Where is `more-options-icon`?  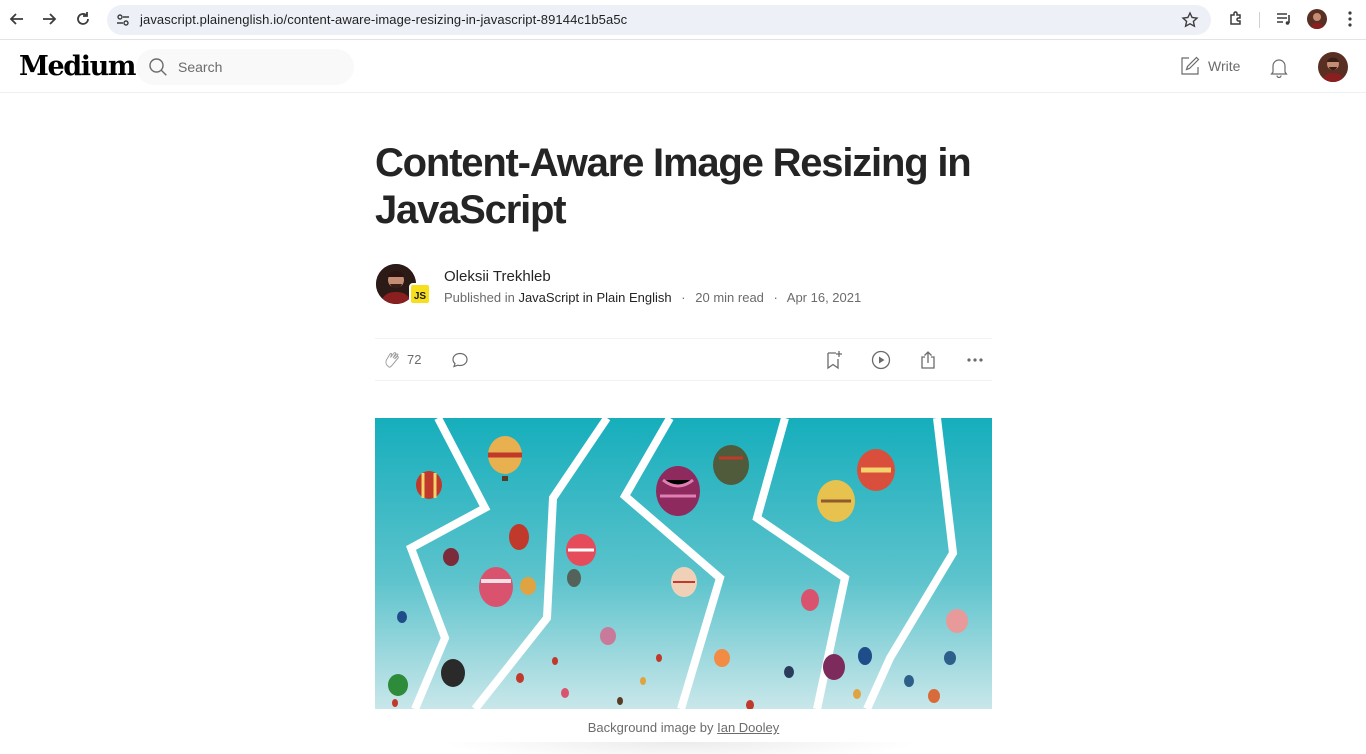
more-options-icon is located at coordinates (975, 360).